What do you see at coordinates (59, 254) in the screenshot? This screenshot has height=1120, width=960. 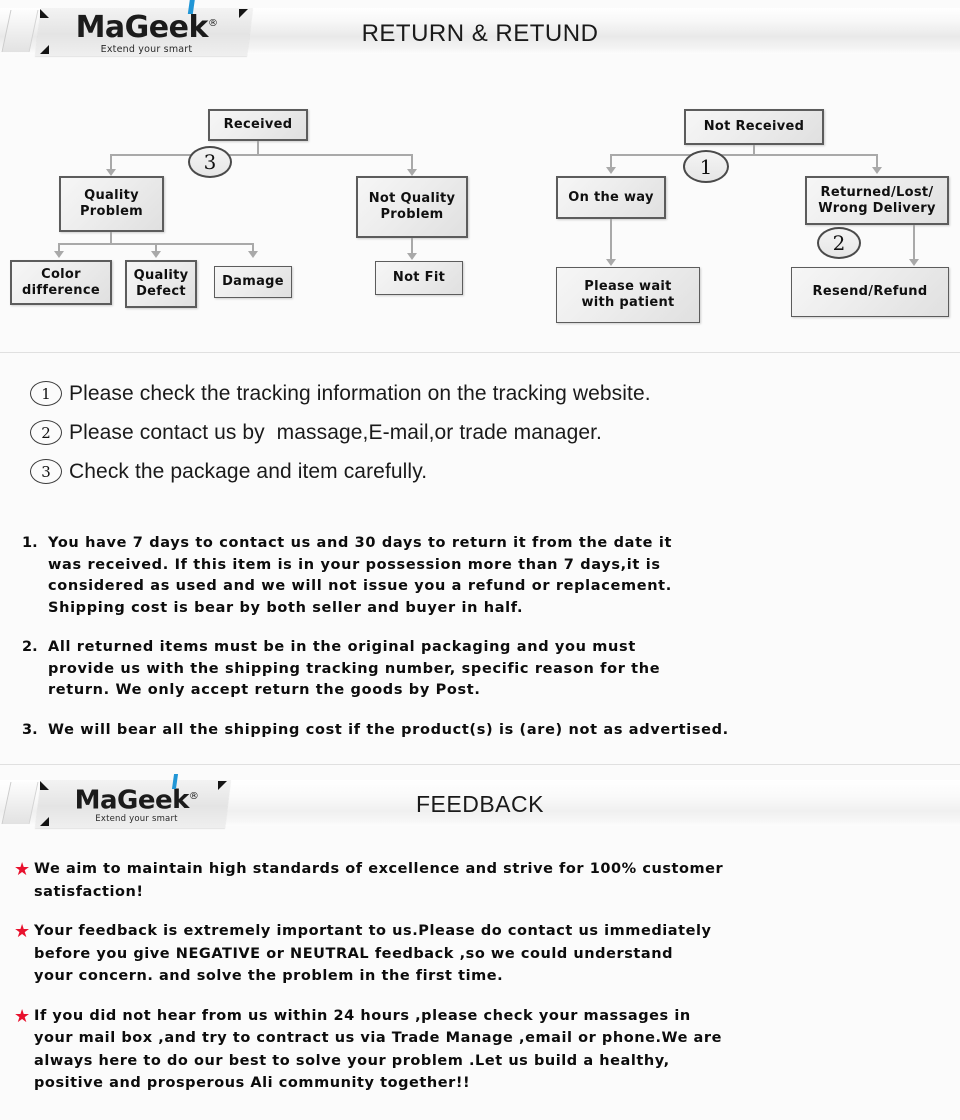 I see `arrowhead-color-difference` at bounding box center [59, 254].